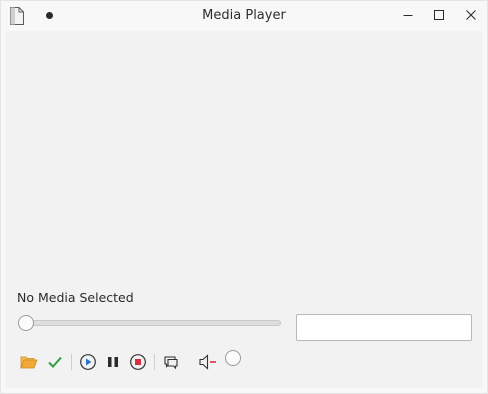 This screenshot has height=394, width=488. I want to click on stop-icon, so click(138, 362).